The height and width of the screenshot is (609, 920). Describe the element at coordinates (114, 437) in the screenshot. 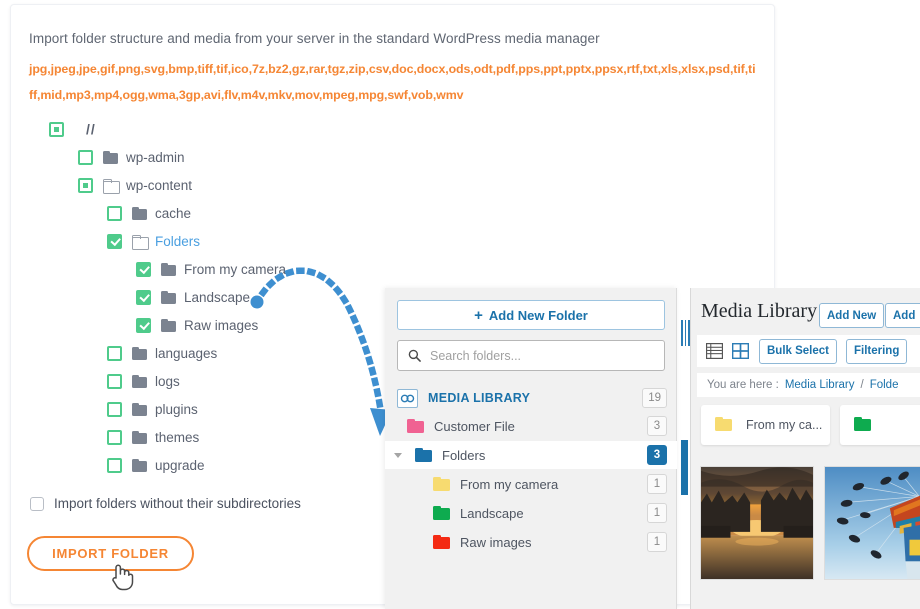

I see `checkbox-themes` at that location.